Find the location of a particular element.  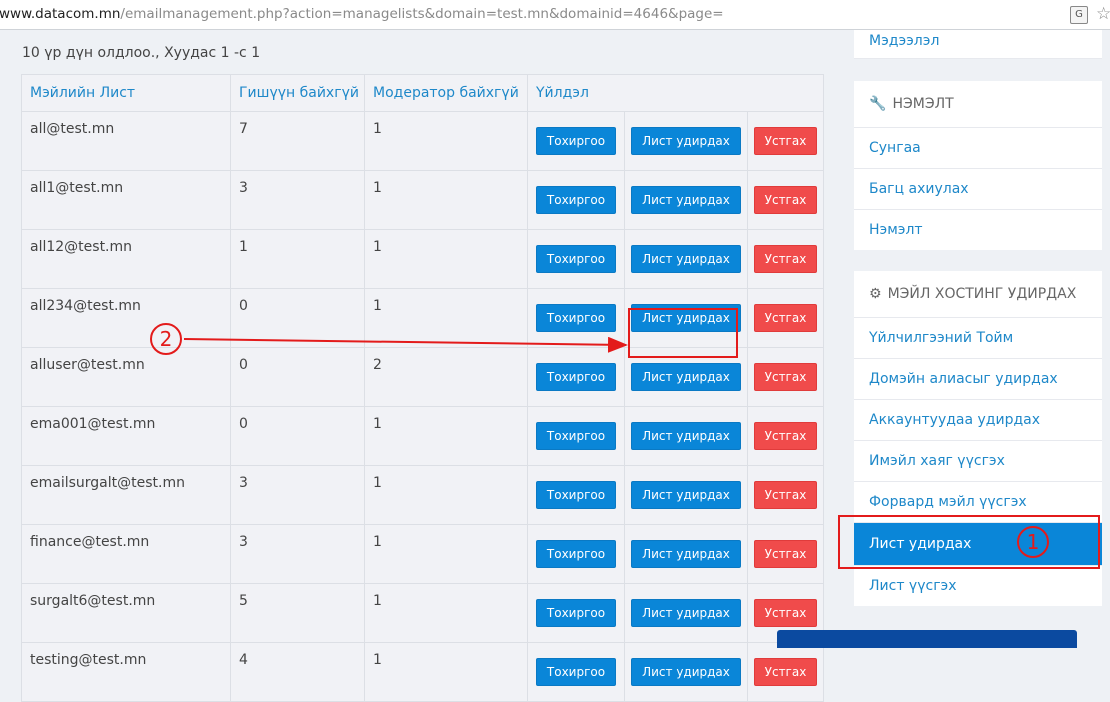

list-name-cell: all@test.mn is located at coordinates (126, 141).